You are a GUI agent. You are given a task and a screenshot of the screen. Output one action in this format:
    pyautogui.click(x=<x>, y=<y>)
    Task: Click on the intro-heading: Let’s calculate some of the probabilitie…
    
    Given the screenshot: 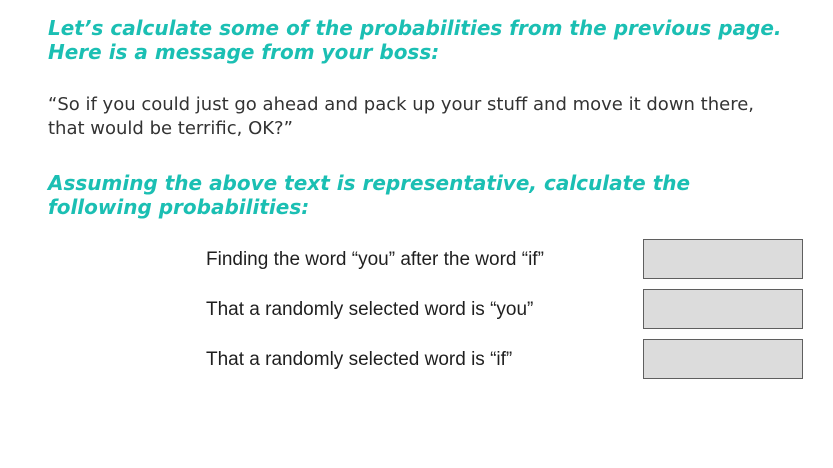 What is the action you would take?
    pyautogui.click(x=415, y=40)
    